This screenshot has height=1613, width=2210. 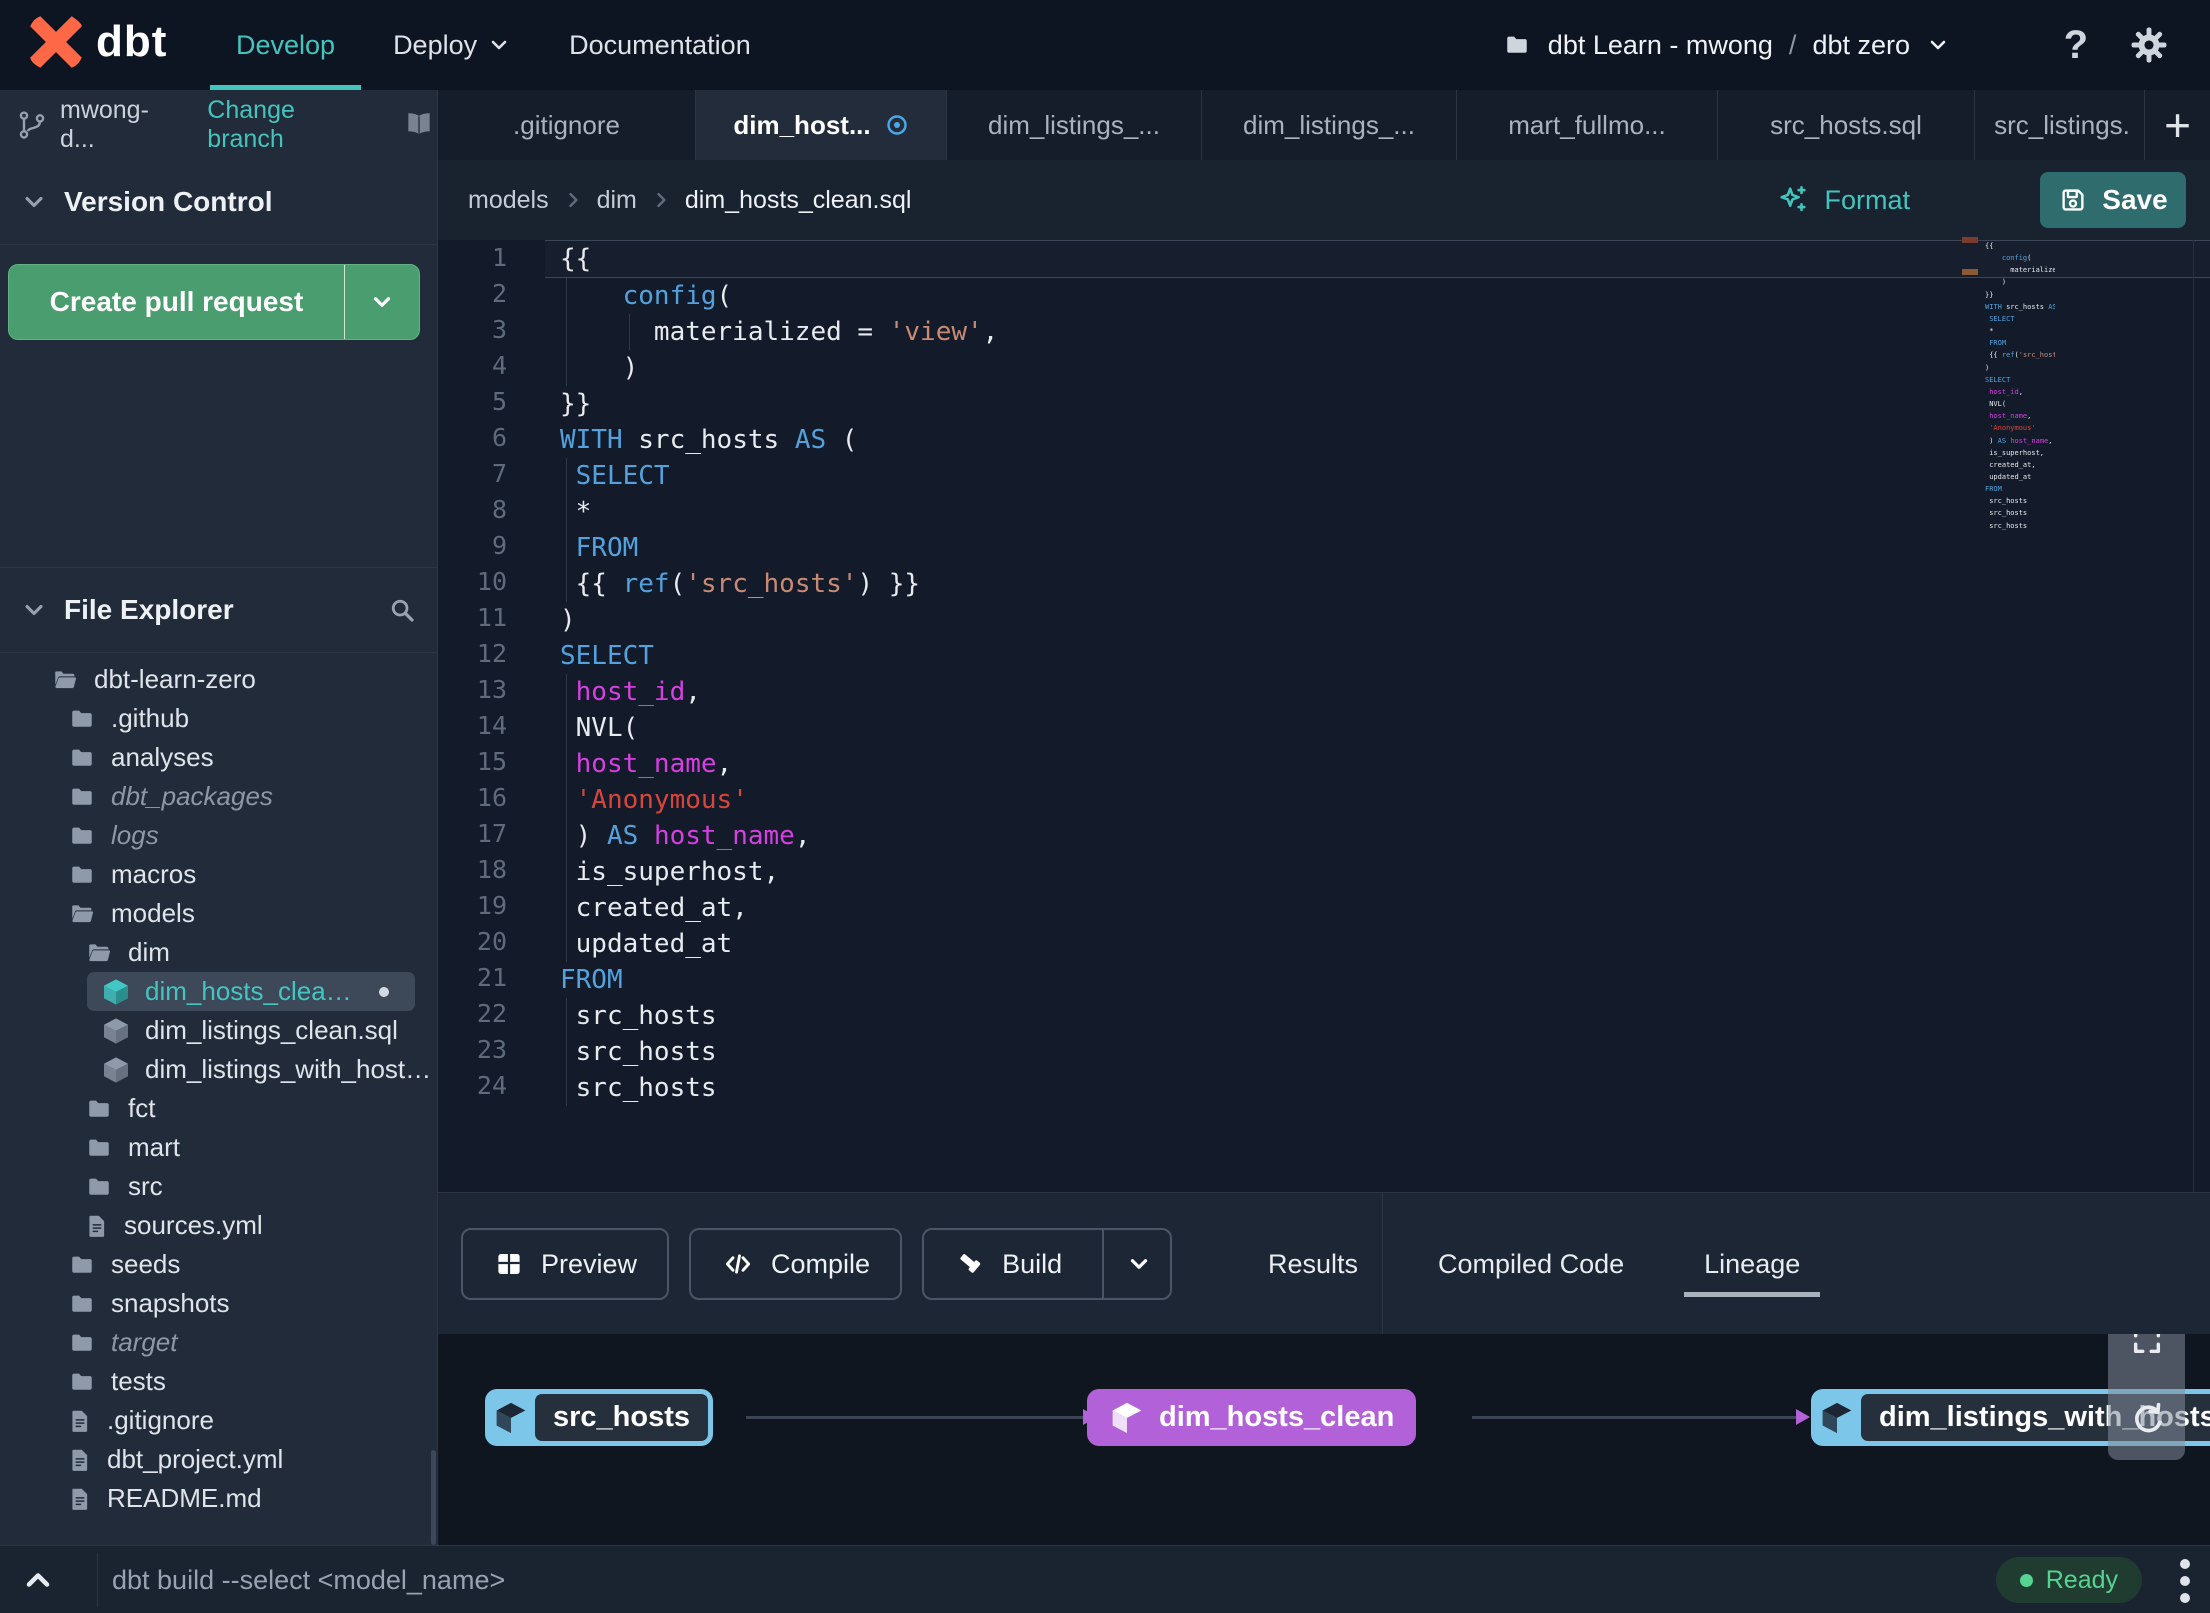 What do you see at coordinates (724, 296) in the screenshot?
I see `code-token: (` at bounding box center [724, 296].